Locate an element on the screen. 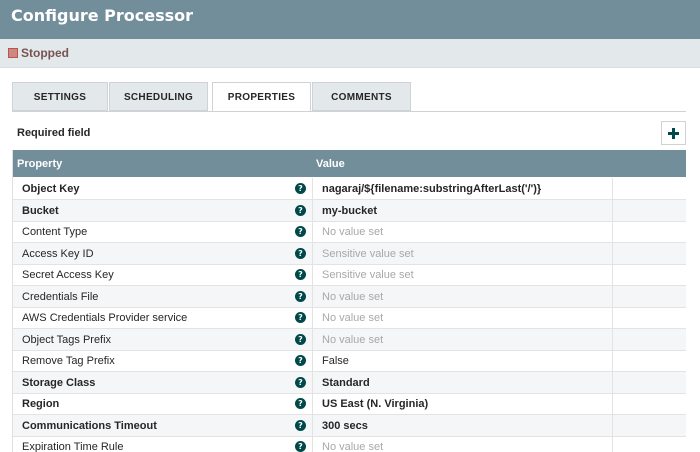 This screenshot has height=452, width=700. table-row: Communications Timeout? 300 secs is located at coordinates (349, 425).